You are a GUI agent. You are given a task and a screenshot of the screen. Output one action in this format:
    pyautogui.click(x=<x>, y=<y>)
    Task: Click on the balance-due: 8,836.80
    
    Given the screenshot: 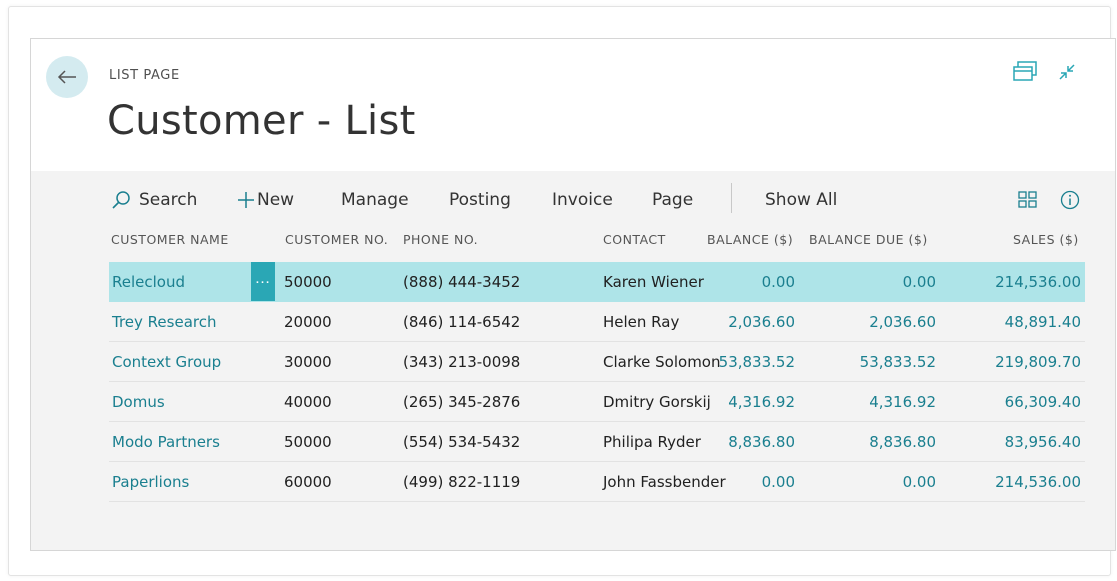 What is the action you would take?
    pyautogui.click(x=872, y=442)
    